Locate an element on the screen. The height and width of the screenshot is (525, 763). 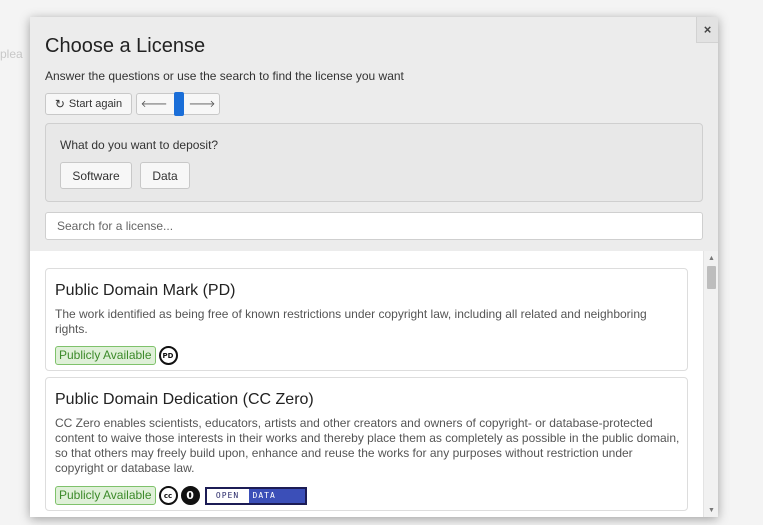
progress-marker is located at coordinates (179, 104).